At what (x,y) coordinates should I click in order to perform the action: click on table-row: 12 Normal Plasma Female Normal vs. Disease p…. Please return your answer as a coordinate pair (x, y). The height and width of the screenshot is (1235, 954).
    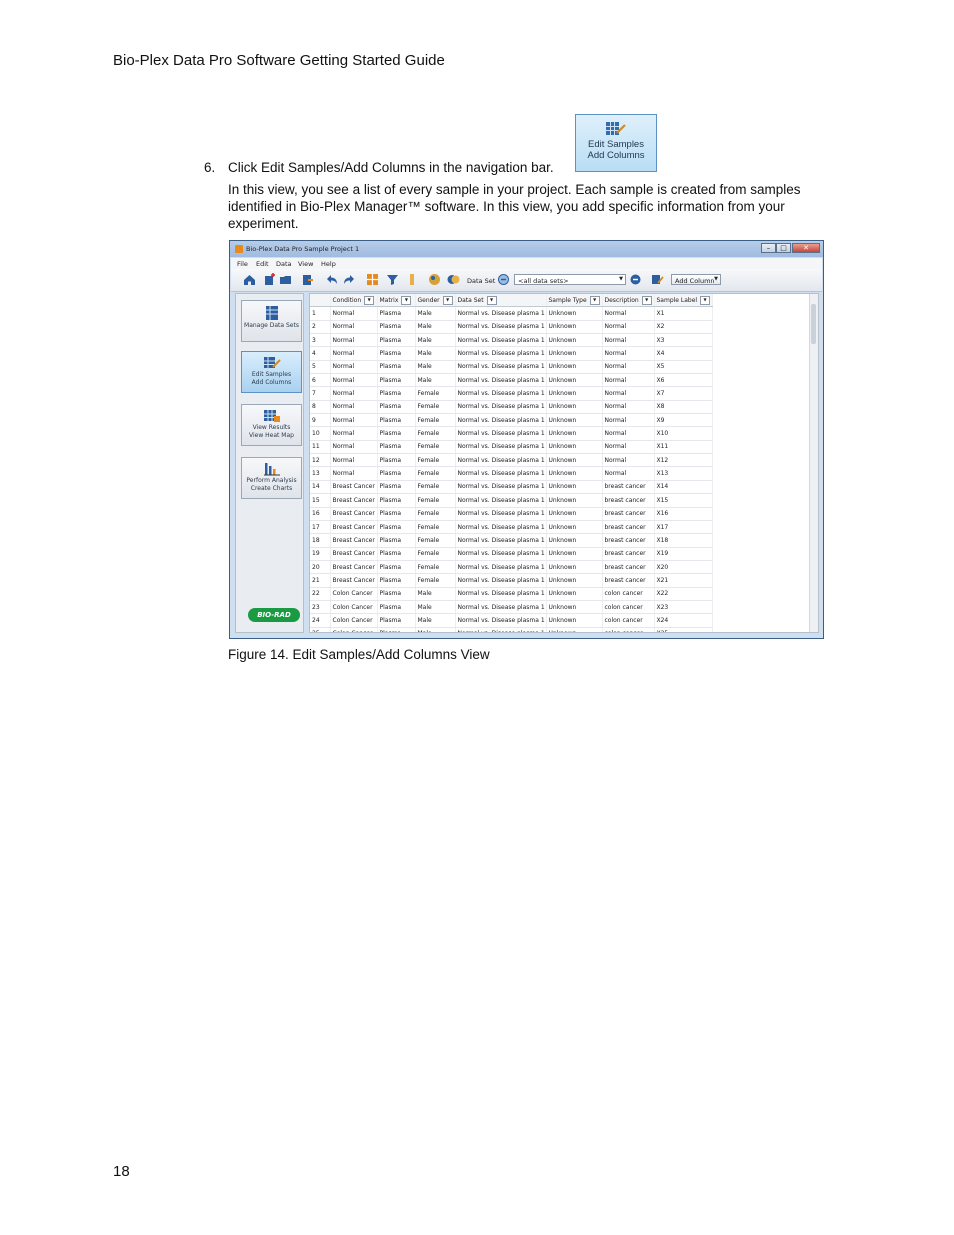
    Looking at the image, I should click on (511, 460).